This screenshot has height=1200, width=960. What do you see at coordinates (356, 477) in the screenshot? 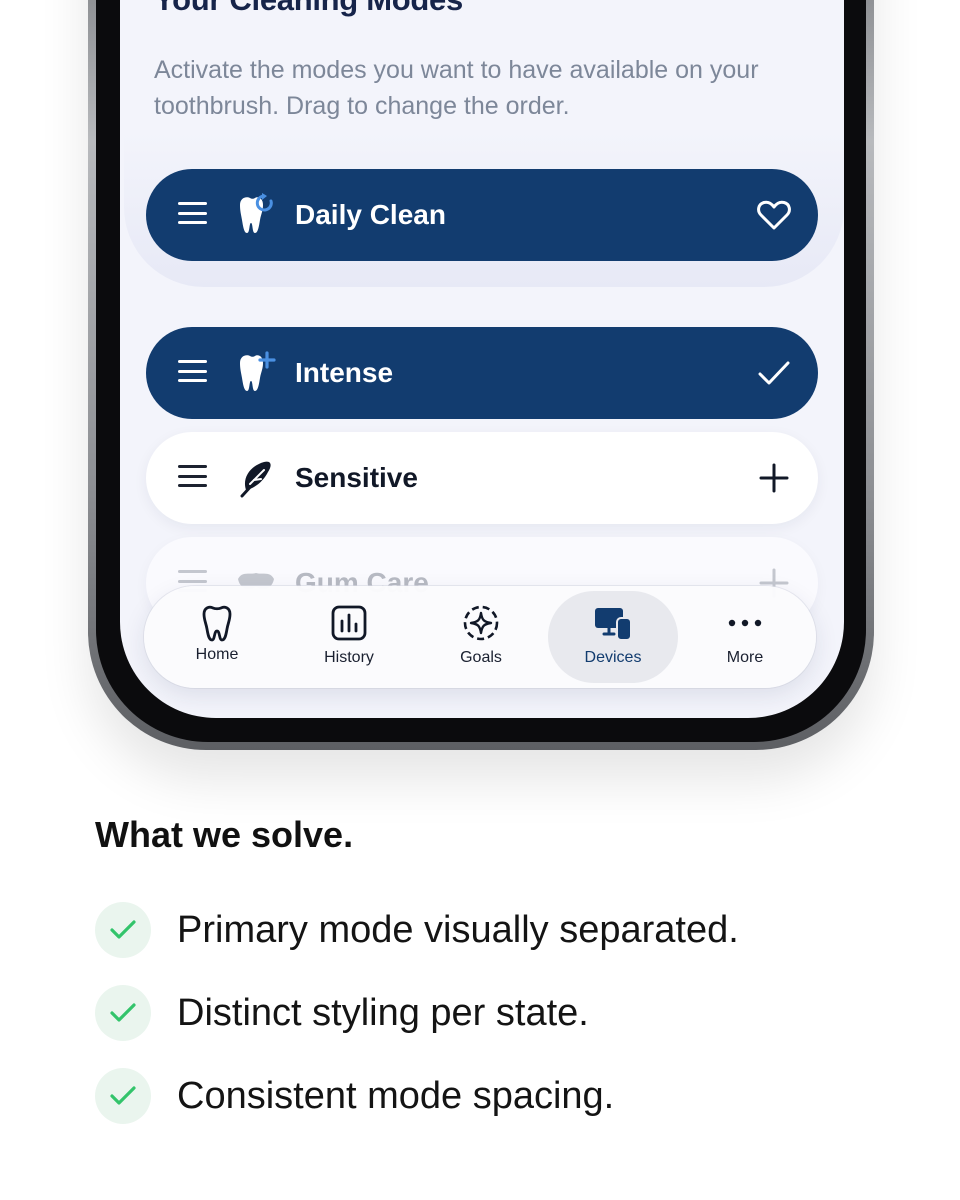
I see `mode-label: Sensitive` at bounding box center [356, 477].